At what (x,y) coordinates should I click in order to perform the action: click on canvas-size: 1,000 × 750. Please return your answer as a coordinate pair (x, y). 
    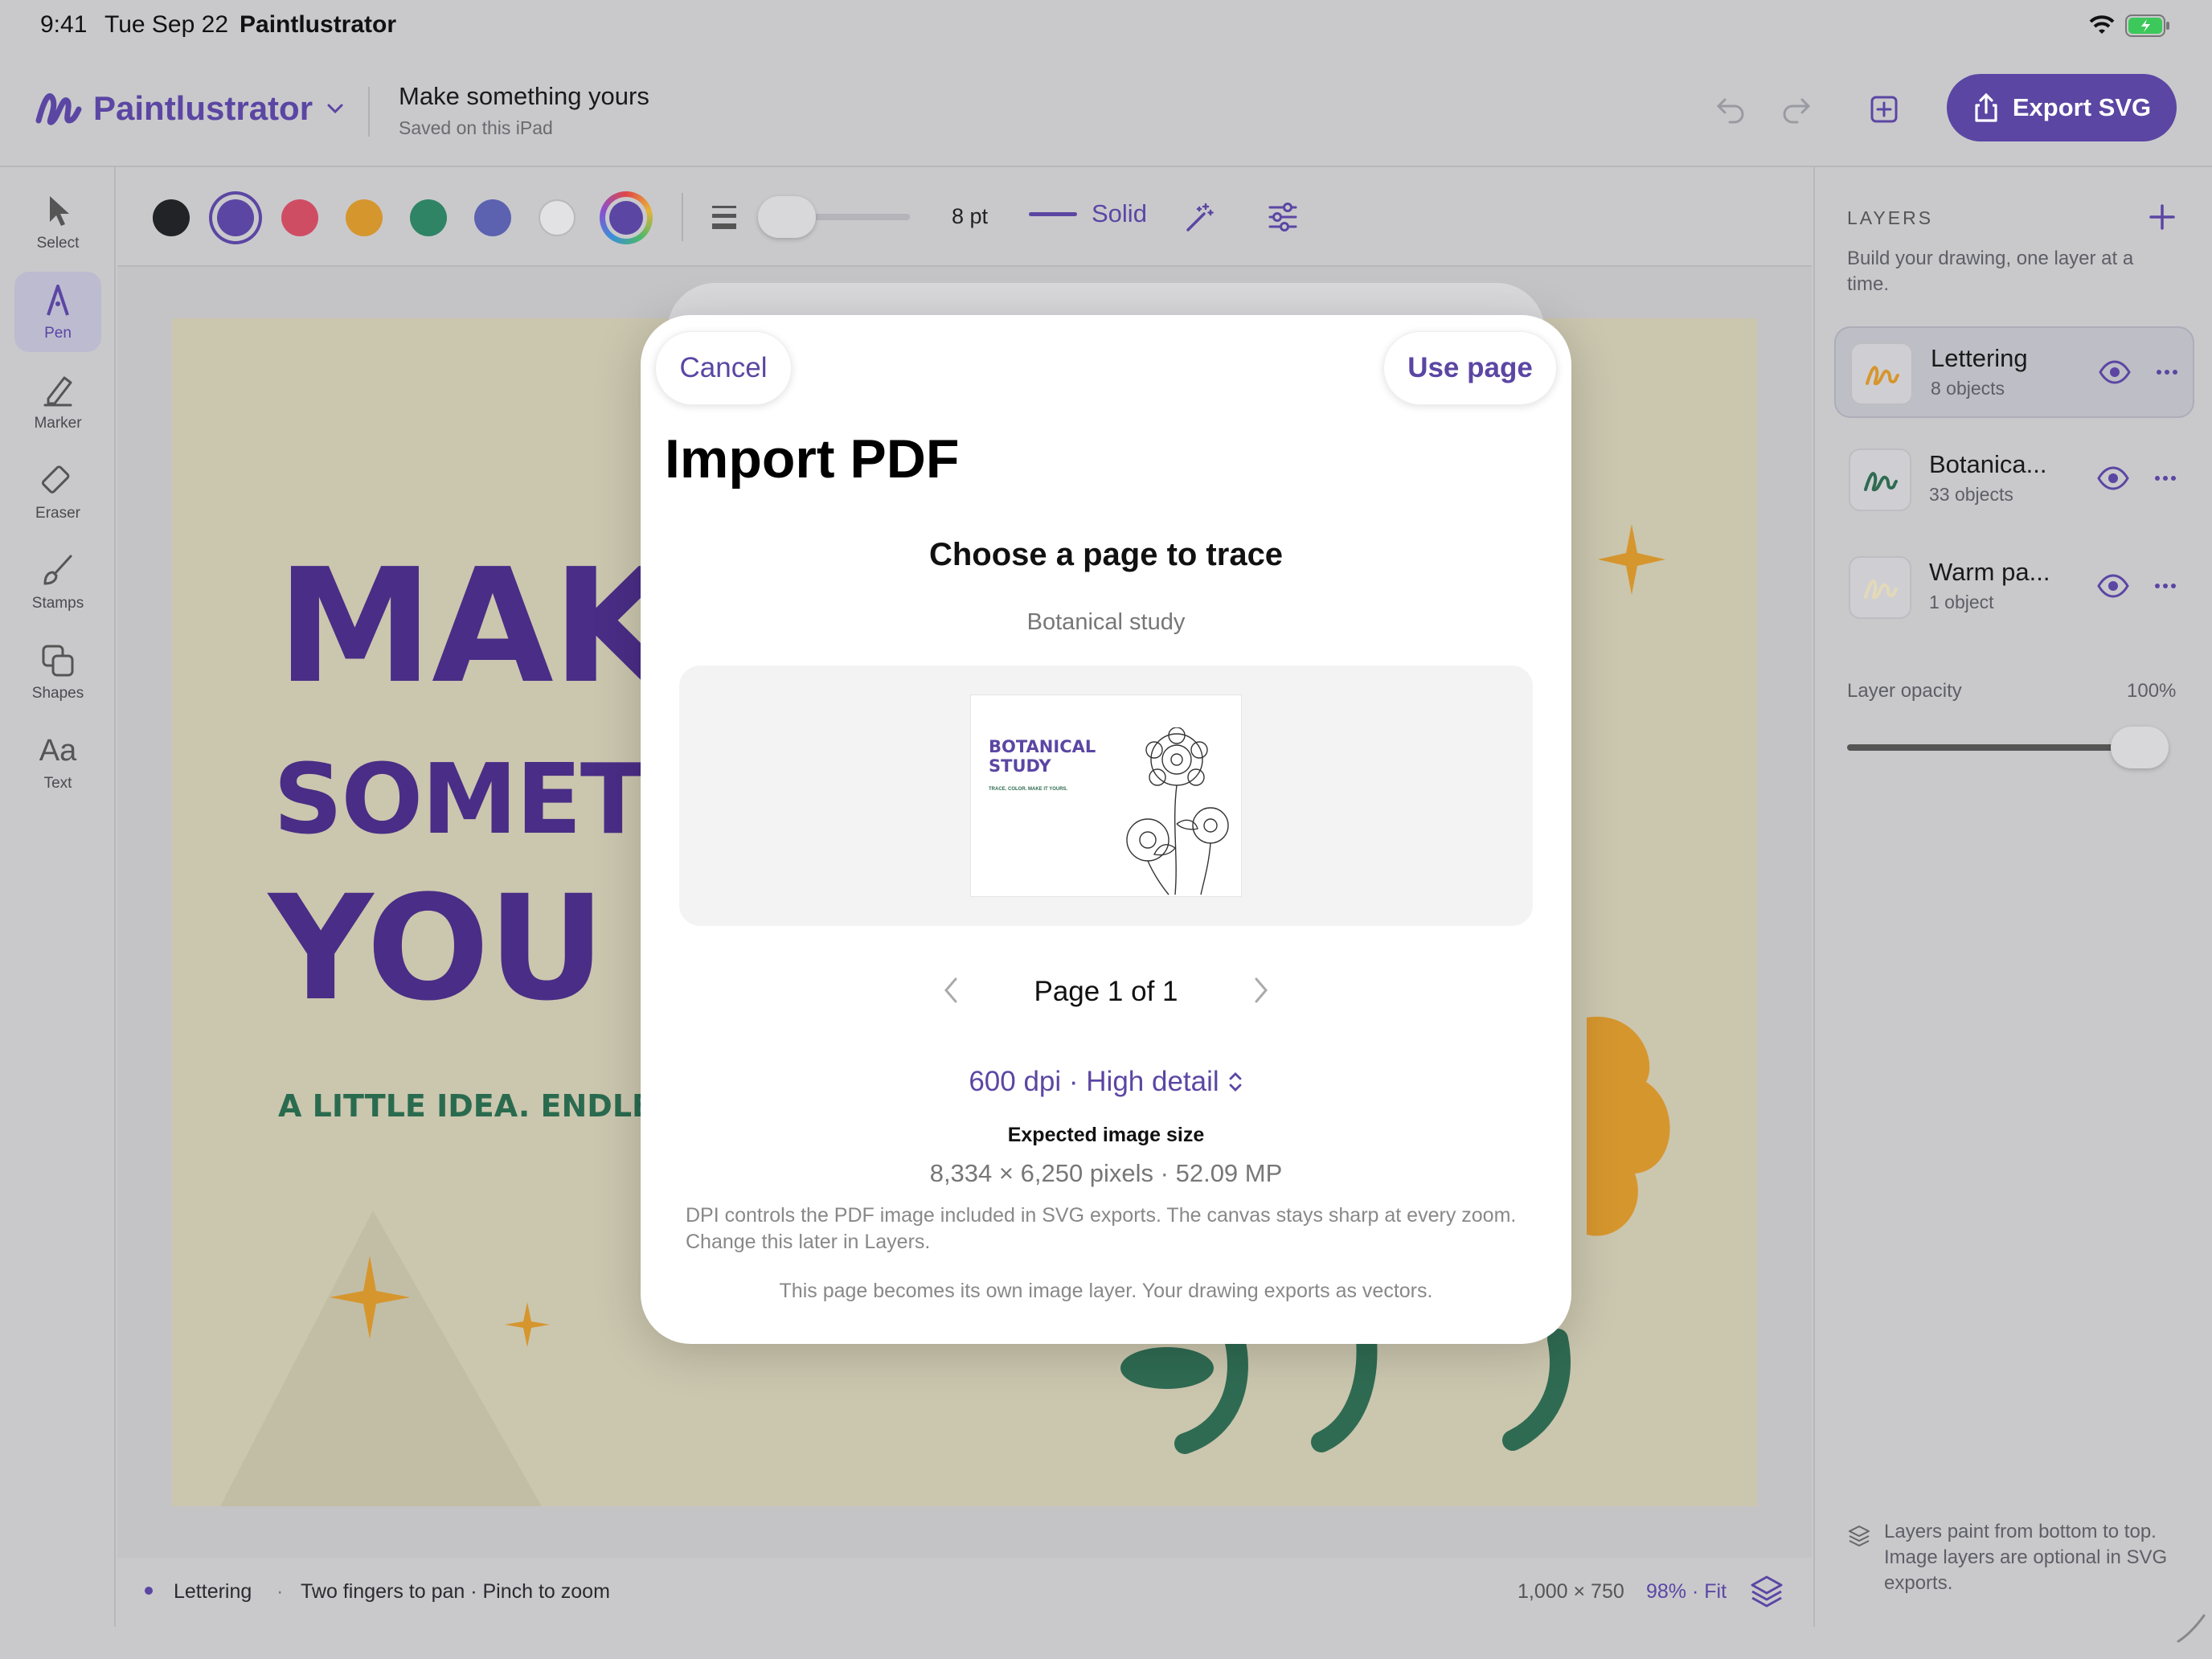
    Looking at the image, I should click on (1571, 1591).